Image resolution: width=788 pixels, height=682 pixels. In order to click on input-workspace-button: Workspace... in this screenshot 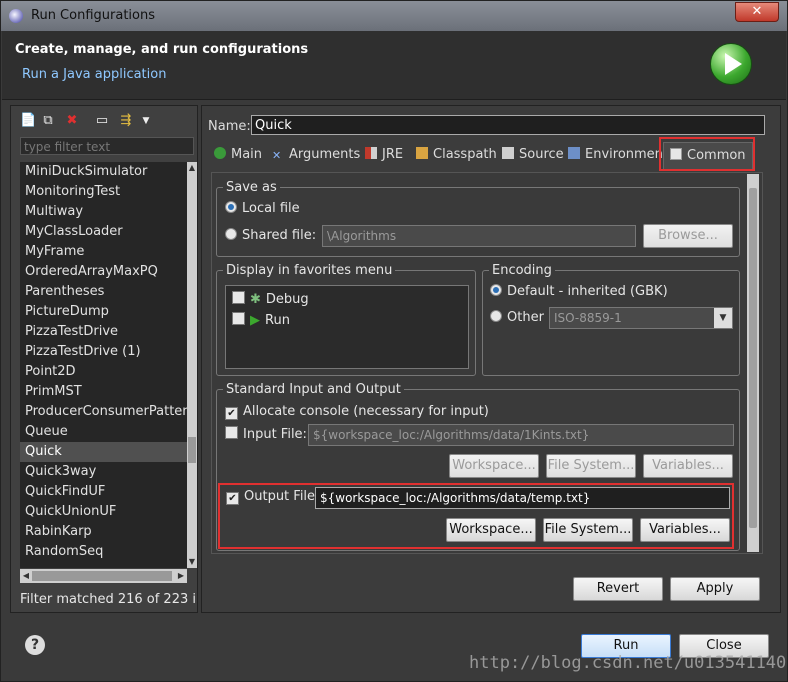, I will do `click(494, 466)`.